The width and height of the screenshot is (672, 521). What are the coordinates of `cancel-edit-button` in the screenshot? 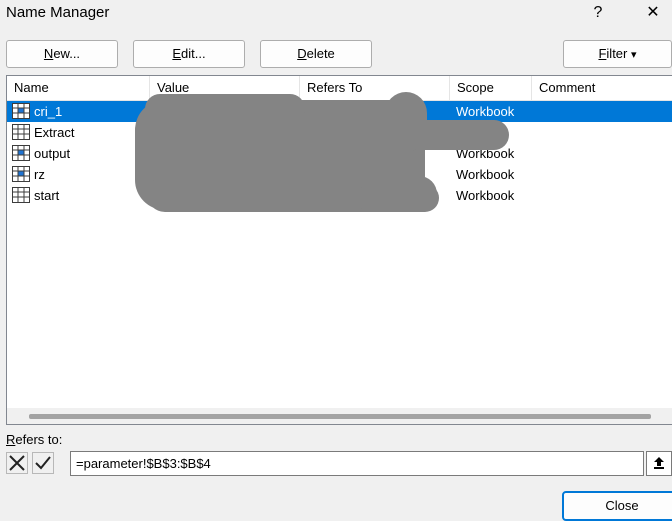 It's located at (17, 463).